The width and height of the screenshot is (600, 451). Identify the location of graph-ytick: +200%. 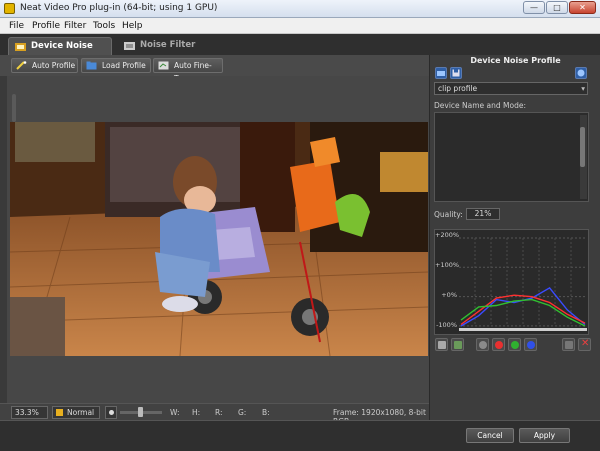
(447, 235).